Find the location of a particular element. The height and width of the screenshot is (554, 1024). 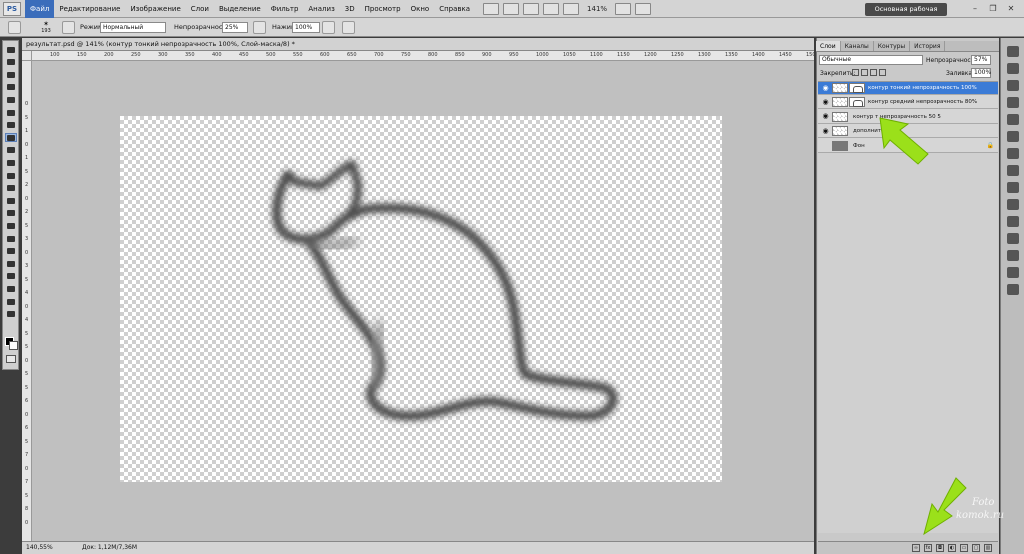

menu-file: Файл is located at coordinates (40, 9).